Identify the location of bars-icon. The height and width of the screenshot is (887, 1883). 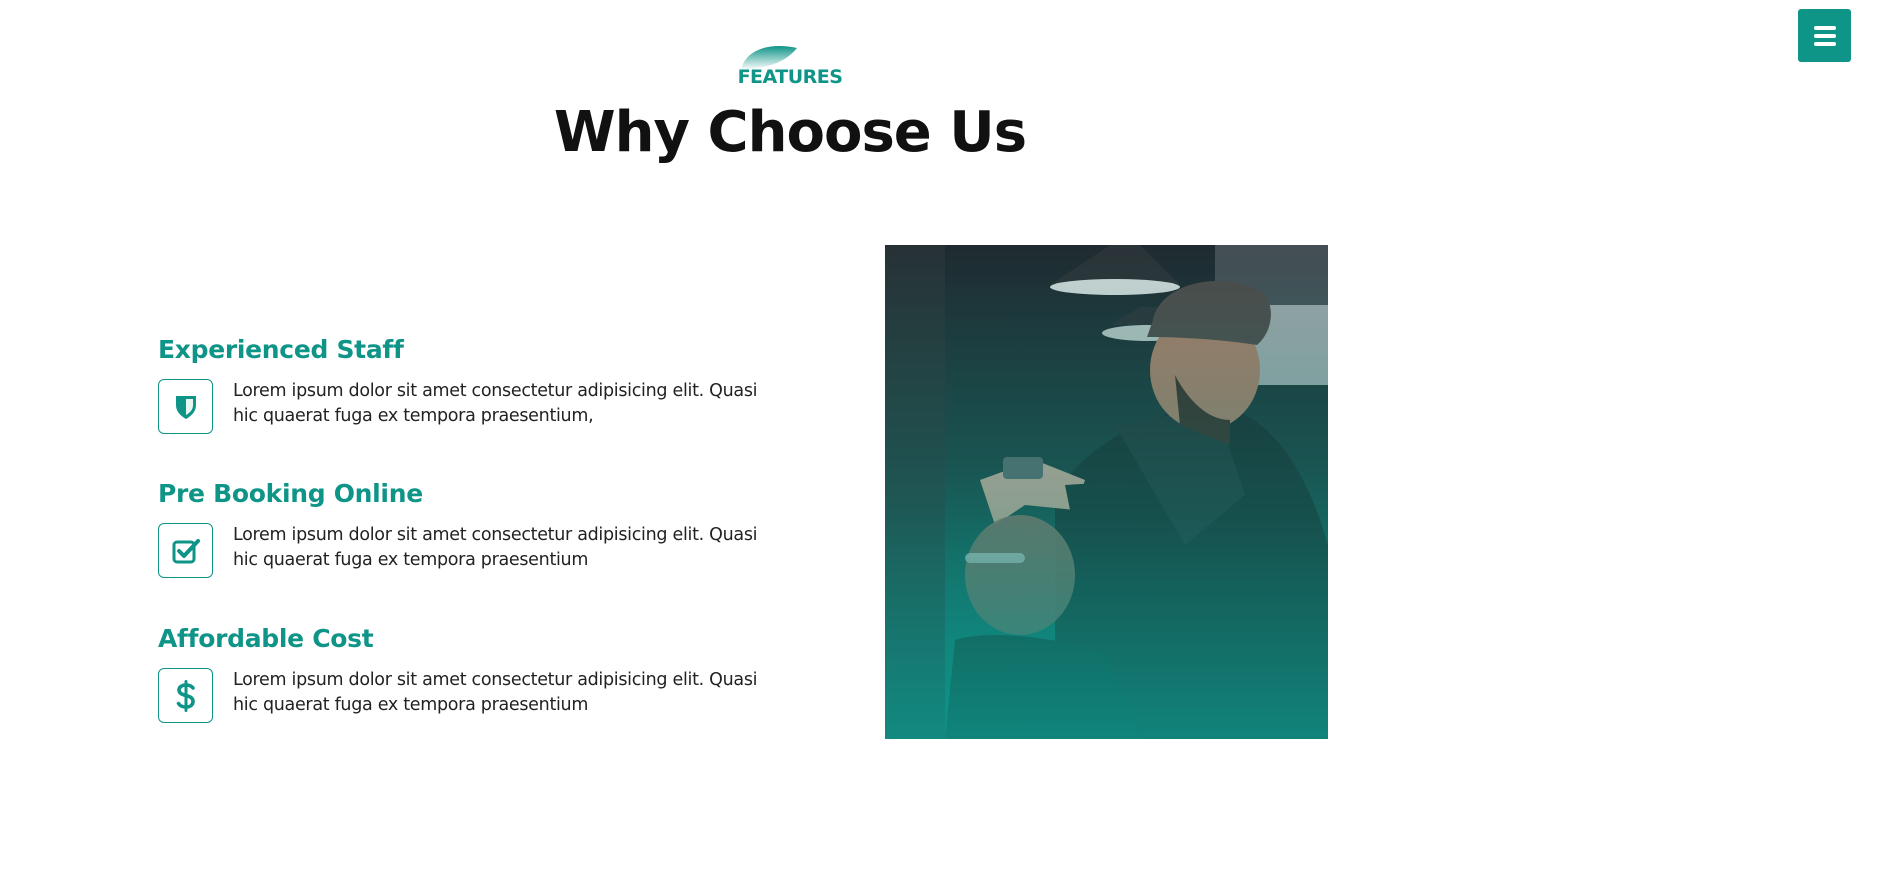
(1824, 35).